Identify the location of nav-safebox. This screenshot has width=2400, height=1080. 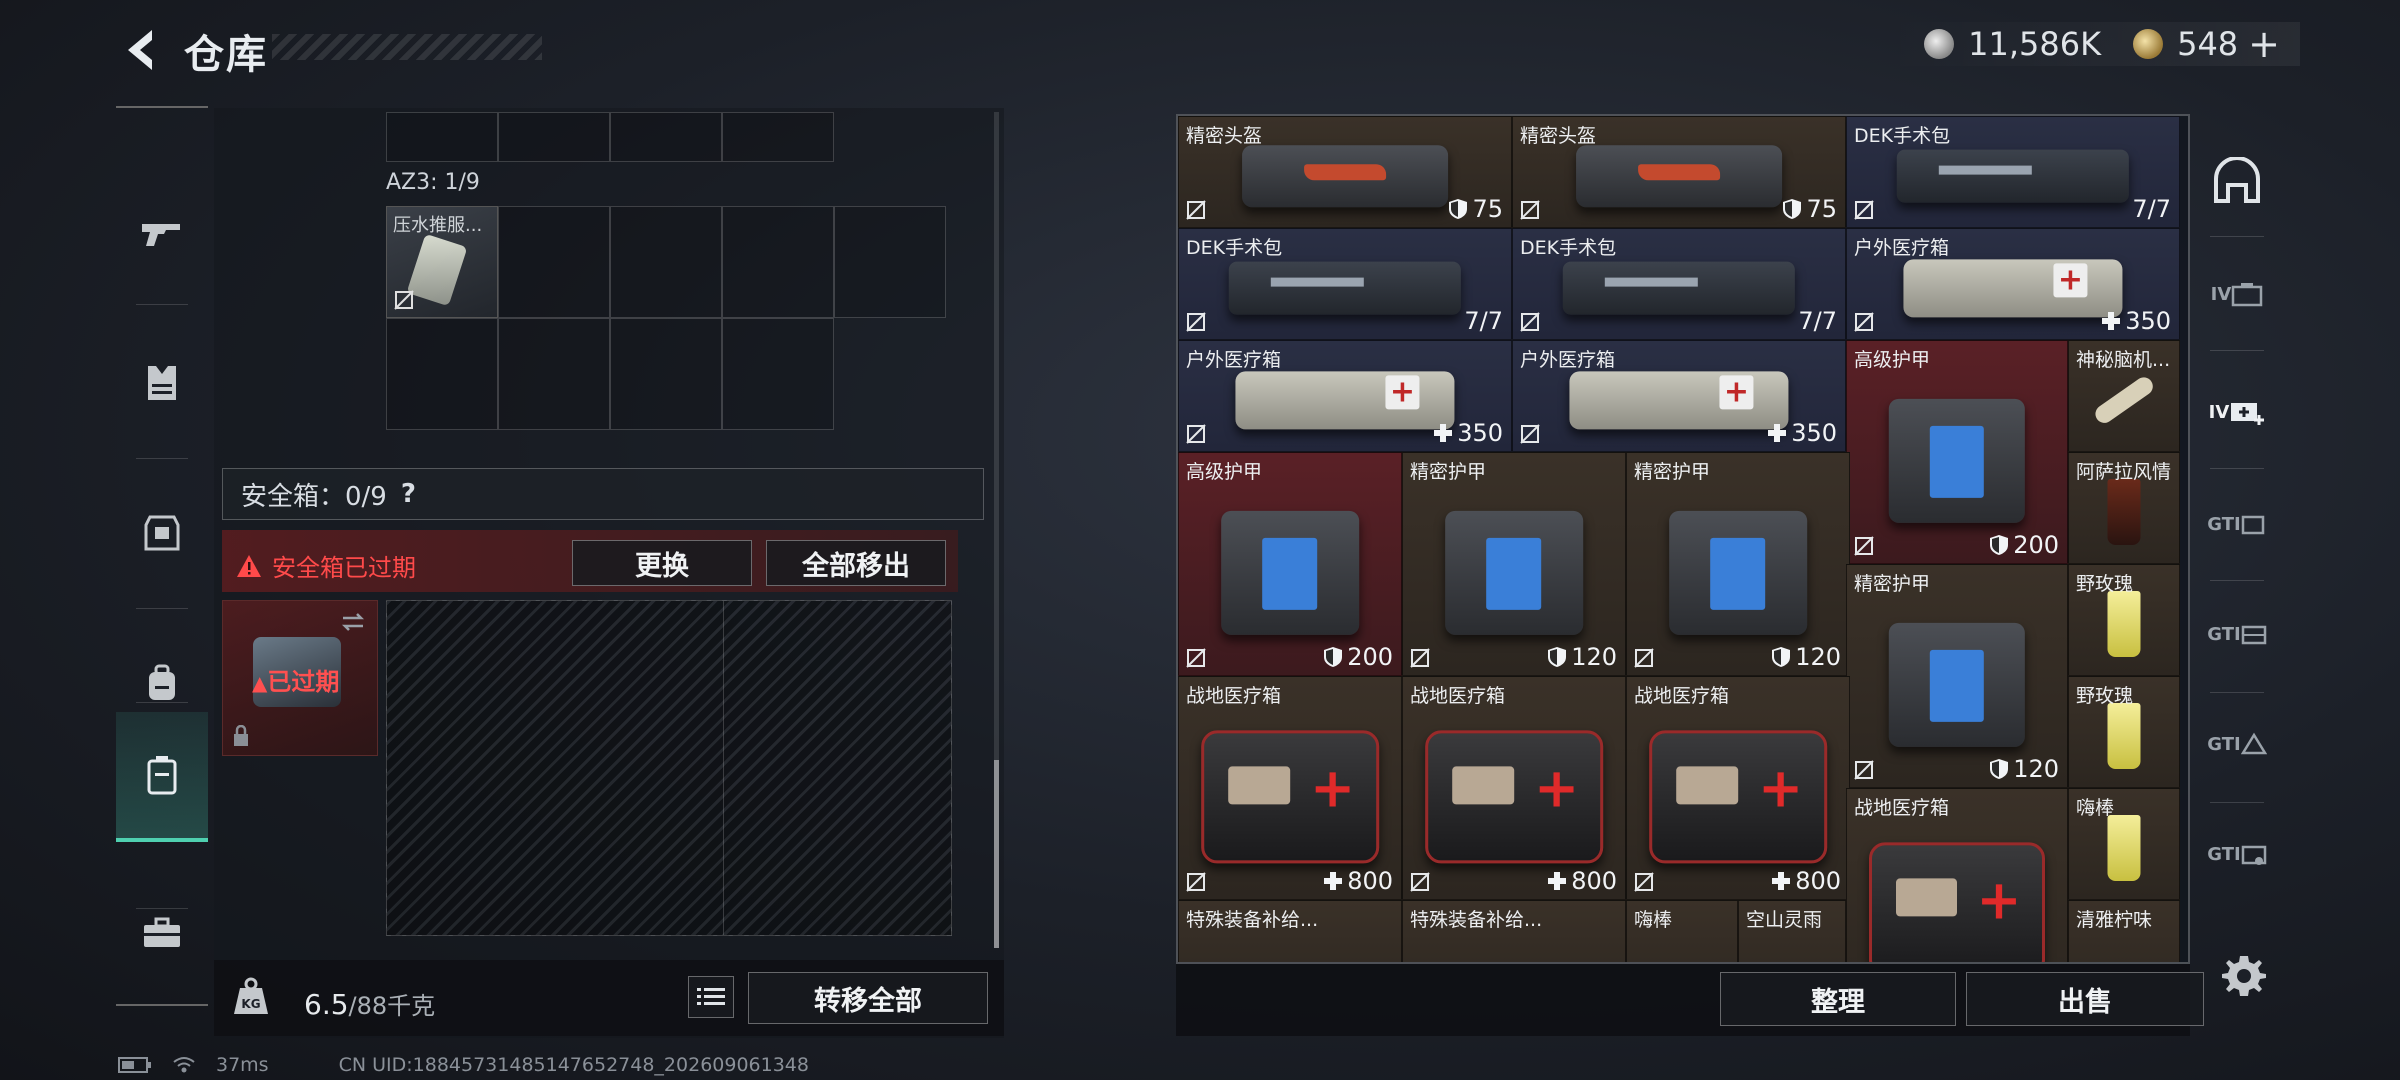
(162, 777).